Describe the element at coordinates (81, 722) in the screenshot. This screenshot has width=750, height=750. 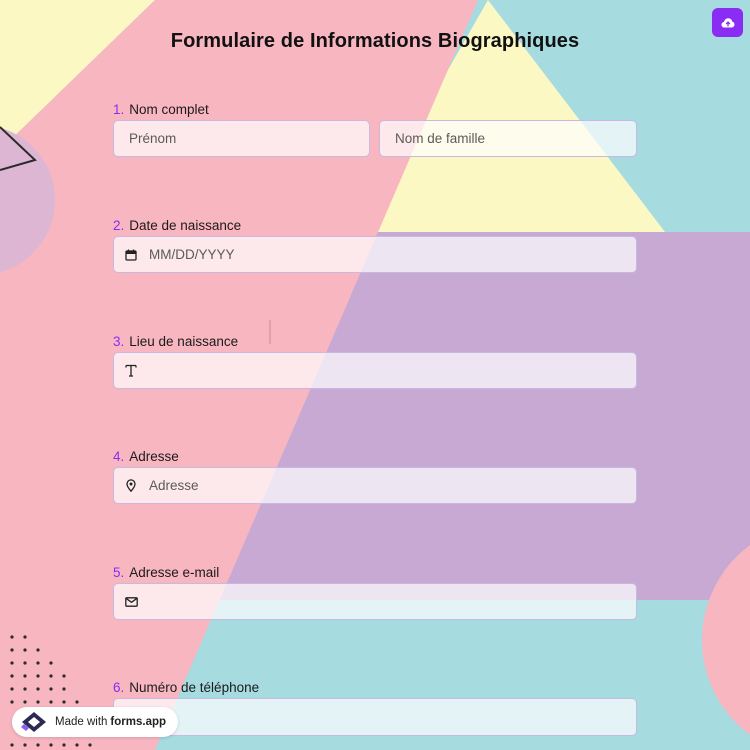
I see `made-with-text: Made with` at that location.